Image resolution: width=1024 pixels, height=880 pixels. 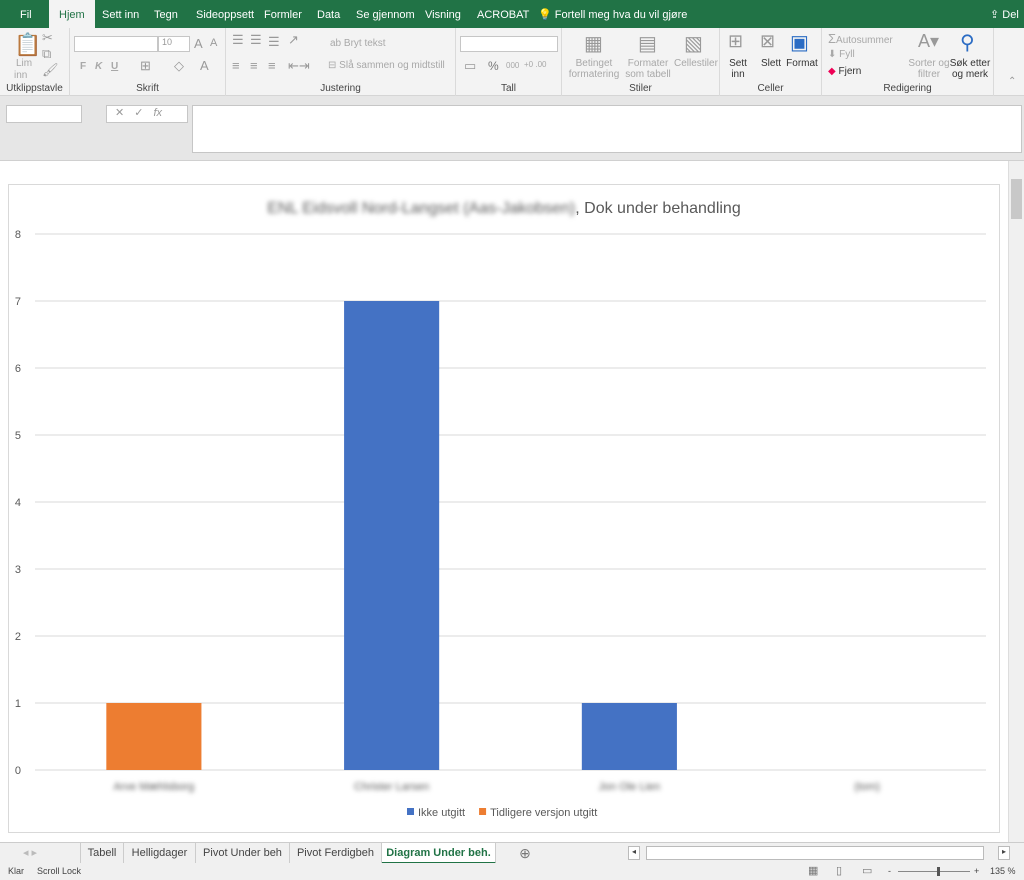 What do you see at coordinates (813, 871) in the screenshot?
I see `normal-view-icon: ▦` at bounding box center [813, 871].